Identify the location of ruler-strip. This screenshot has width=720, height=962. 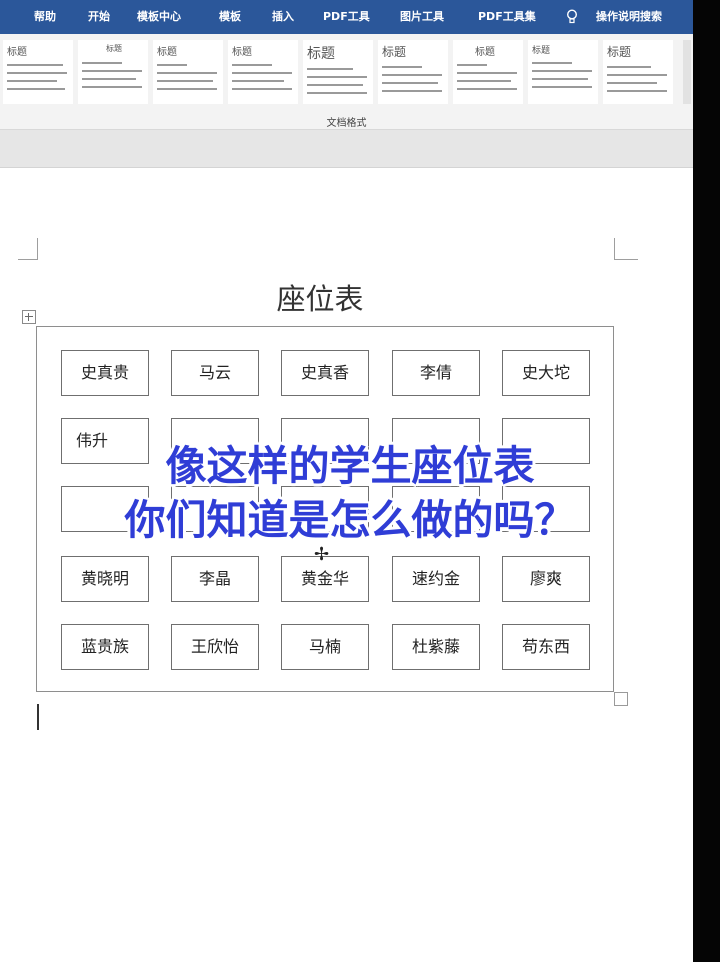
(346, 149).